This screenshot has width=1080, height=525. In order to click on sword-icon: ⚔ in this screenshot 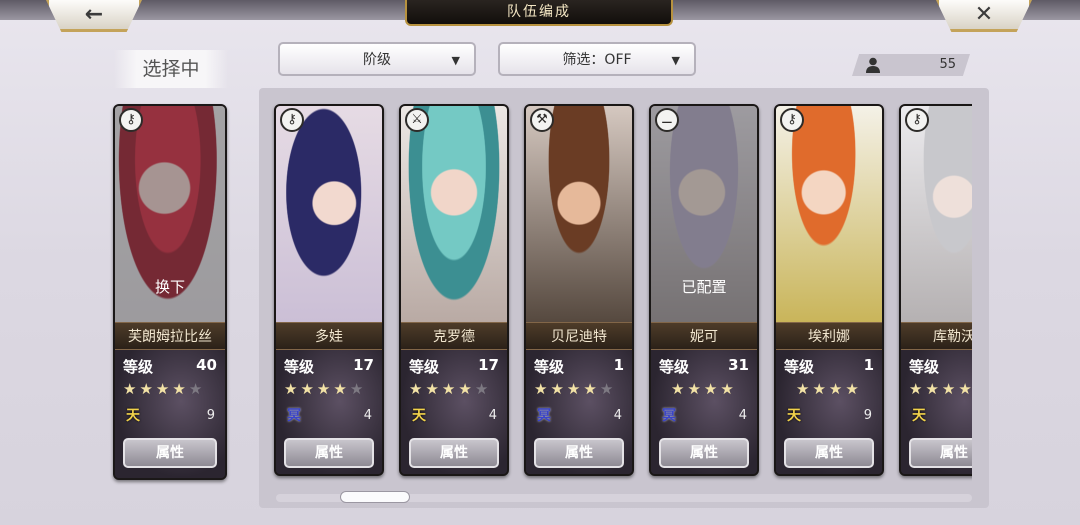, I will do `click(417, 120)`.